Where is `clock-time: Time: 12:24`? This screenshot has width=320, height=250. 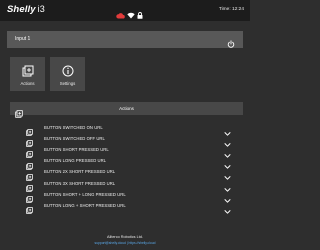
clock-time: Time: 12:24 is located at coordinates (231, 9).